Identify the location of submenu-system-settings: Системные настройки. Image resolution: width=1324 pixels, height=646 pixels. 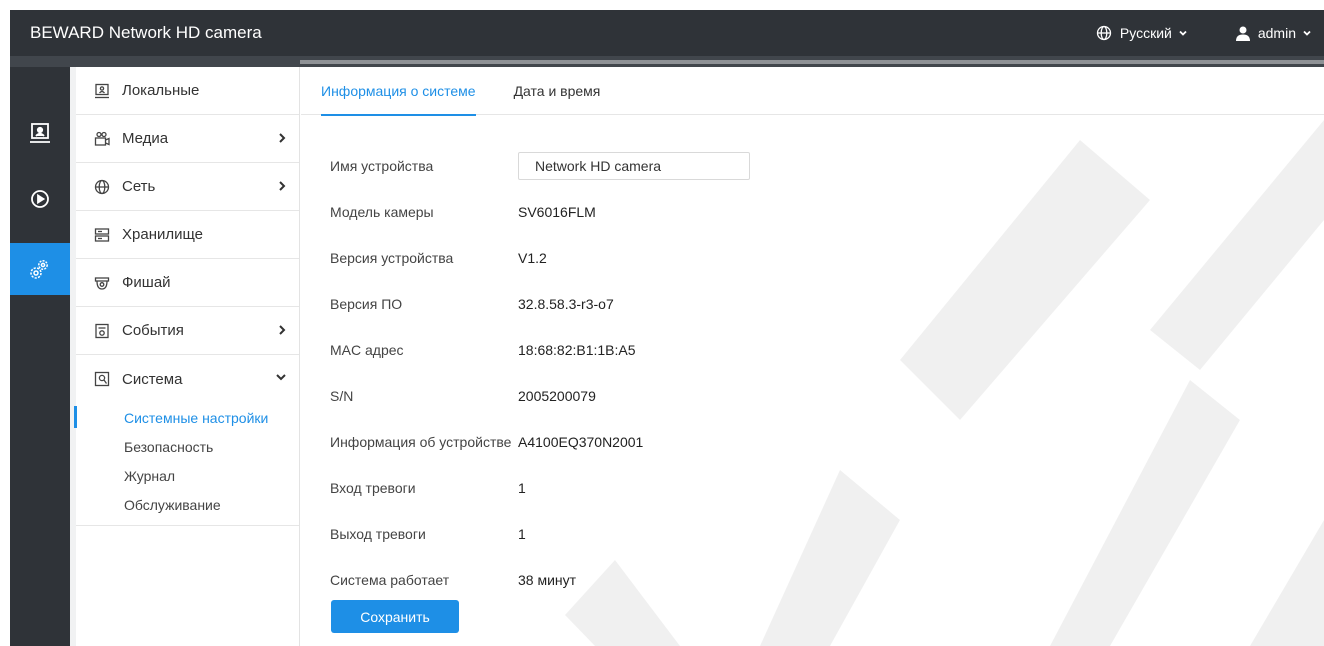
(186, 417).